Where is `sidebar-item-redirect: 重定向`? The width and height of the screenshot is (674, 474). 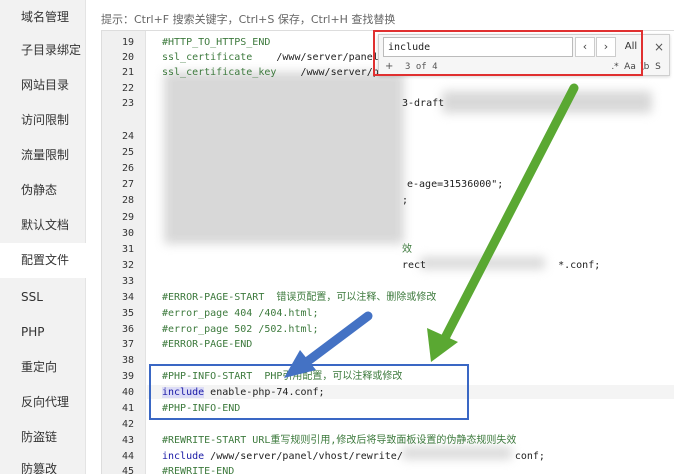 sidebar-item-redirect: 重定向 is located at coordinates (43, 367).